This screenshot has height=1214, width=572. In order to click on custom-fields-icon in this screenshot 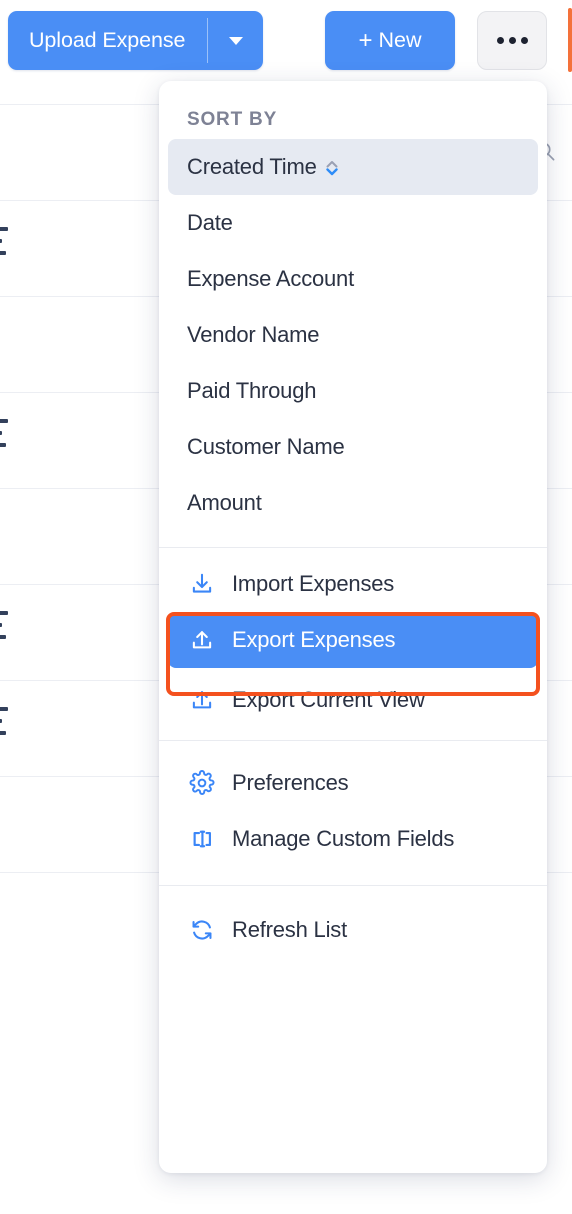, I will do `click(202, 839)`.